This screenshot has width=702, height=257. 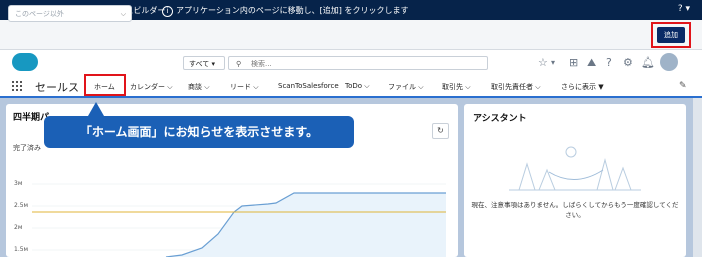 What do you see at coordinates (57, 87) in the screenshot?
I see `app-name: セールス` at bounding box center [57, 87].